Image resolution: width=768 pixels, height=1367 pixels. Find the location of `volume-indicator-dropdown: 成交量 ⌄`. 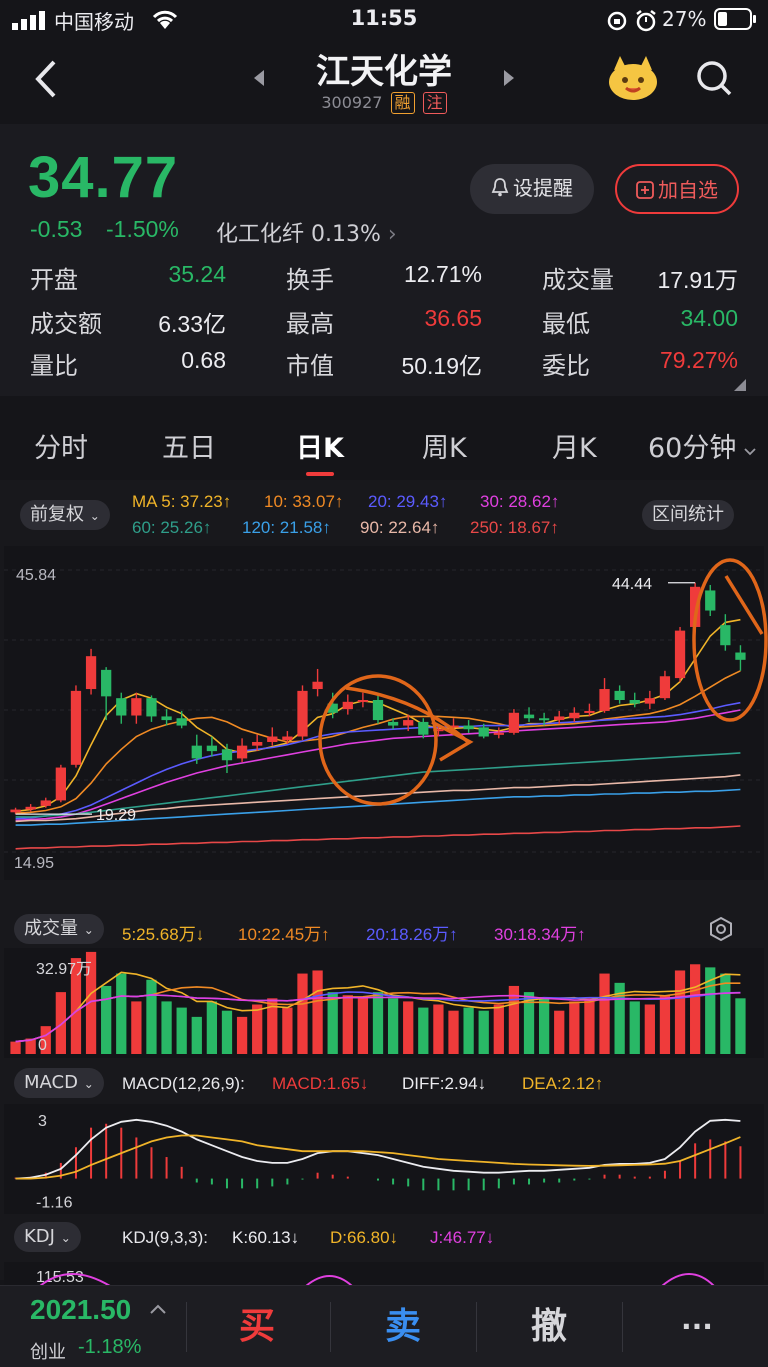

volume-indicator-dropdown: 成交量 ⌄ is located at coordinates (59, 929).